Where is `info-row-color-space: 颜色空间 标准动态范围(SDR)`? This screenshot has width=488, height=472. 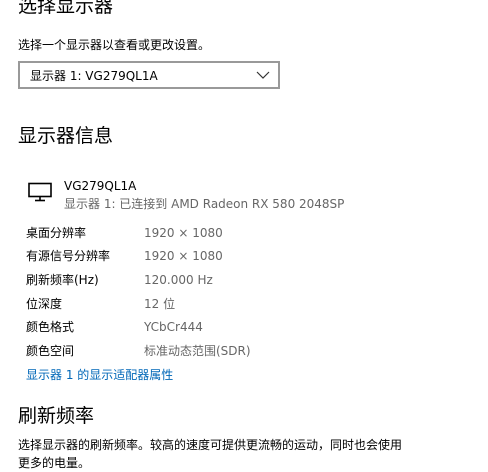
info-row-color-space: 颜色空间 标准动态范围(SDR) is located at coordinates (216, 351).